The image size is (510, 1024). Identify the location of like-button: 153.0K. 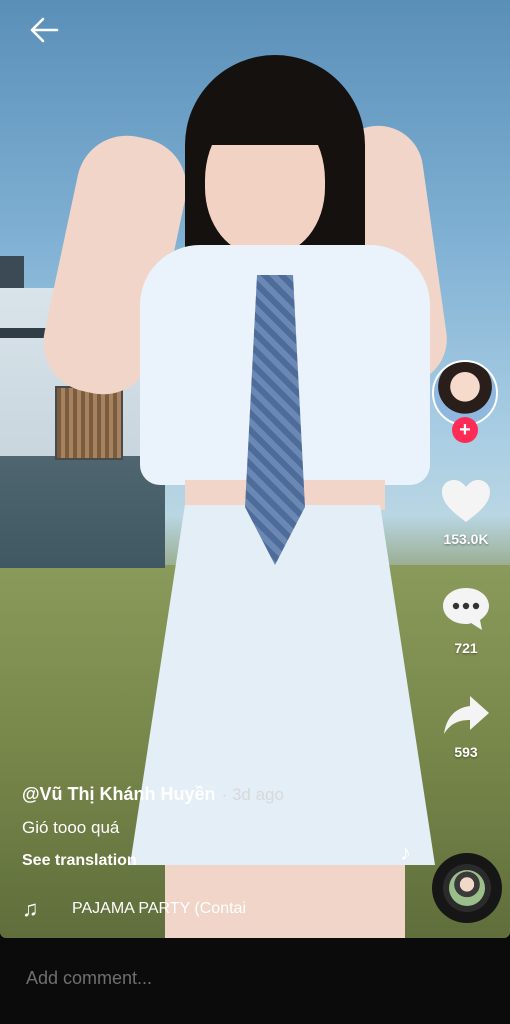
(466, 512).